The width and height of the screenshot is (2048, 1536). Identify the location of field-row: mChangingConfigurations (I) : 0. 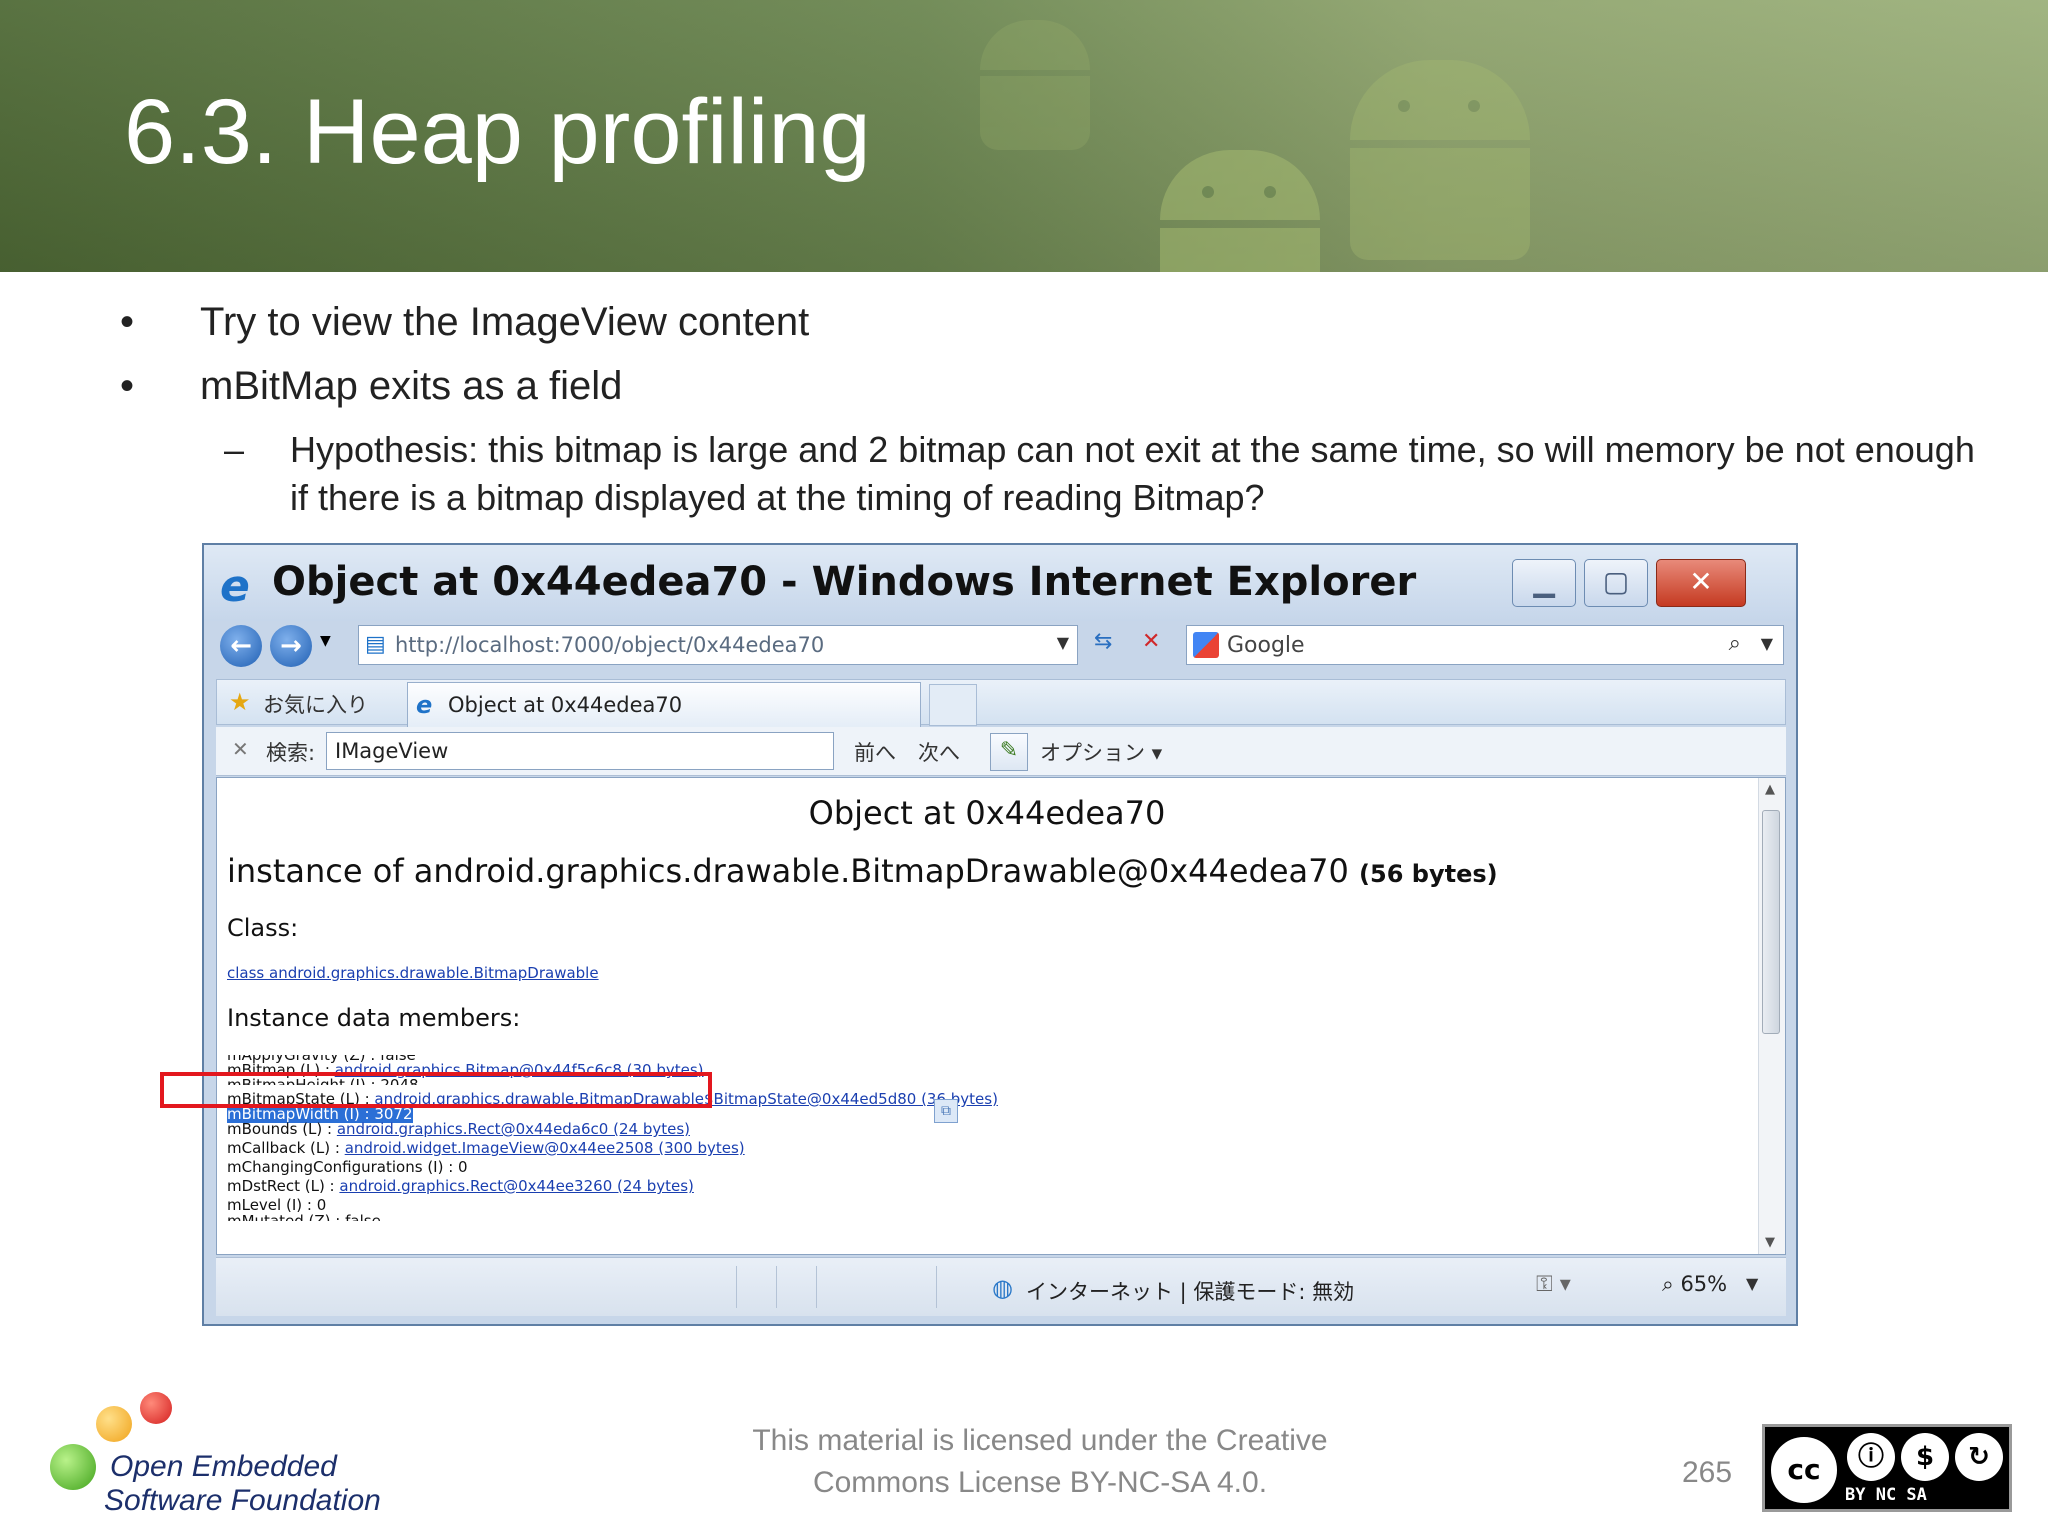
(347, 1167).